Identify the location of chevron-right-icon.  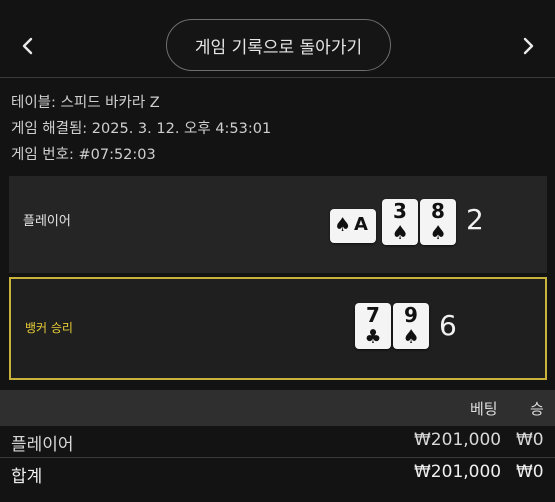
(528, 46).